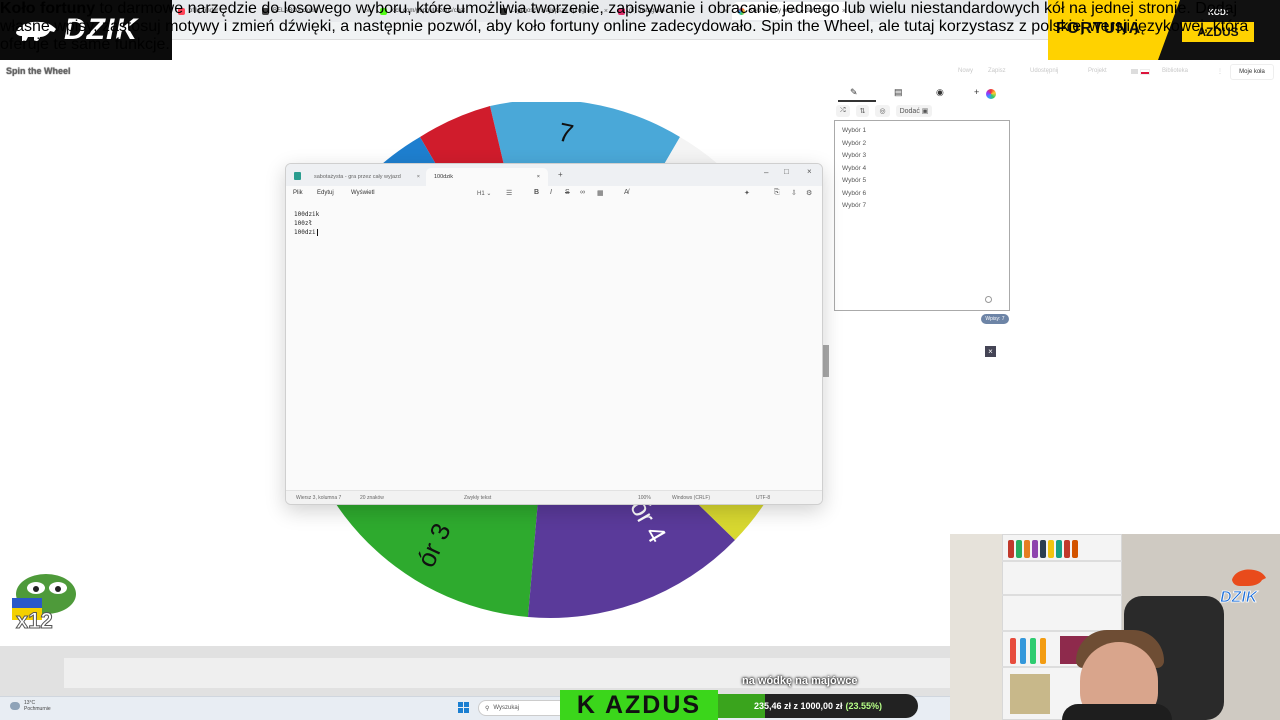 The image size is (1280, 720). What do you see at coordinates (1175, 71) in the screenshot?
I see `nav-library: Biblioteka` at bounding box center [1175, 71].